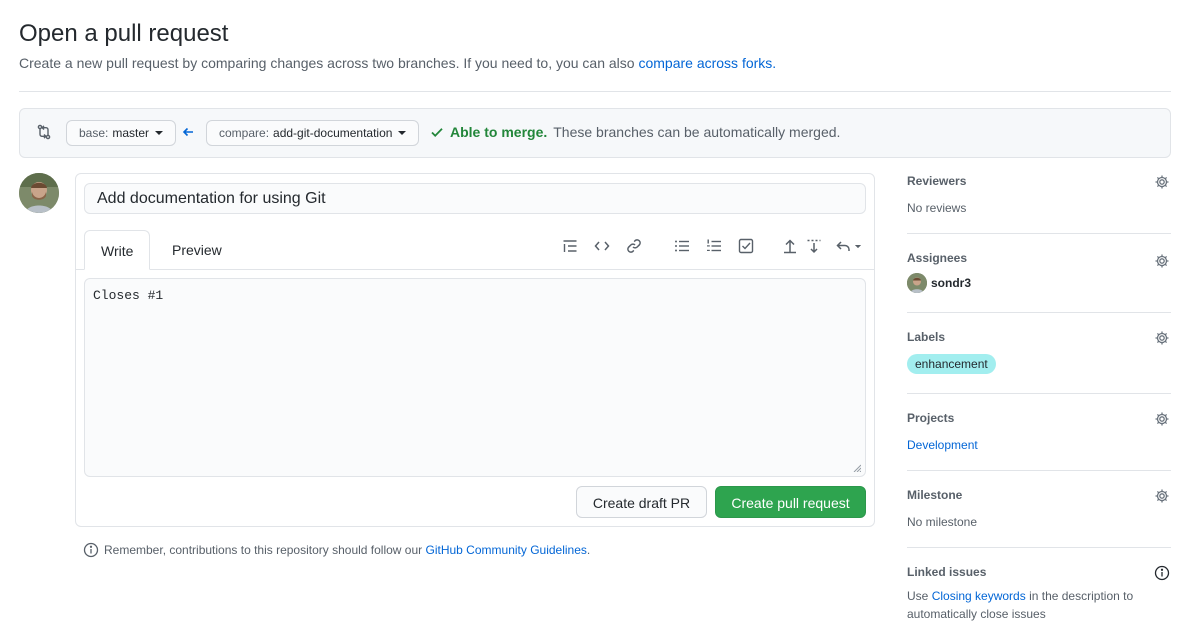 Image resolution: width=1195 pixels, height=636 pixels. What do you see at coordinates (942, 445) in the screenshot?
I see `project-link: Development` at bounding box center [942, 445].